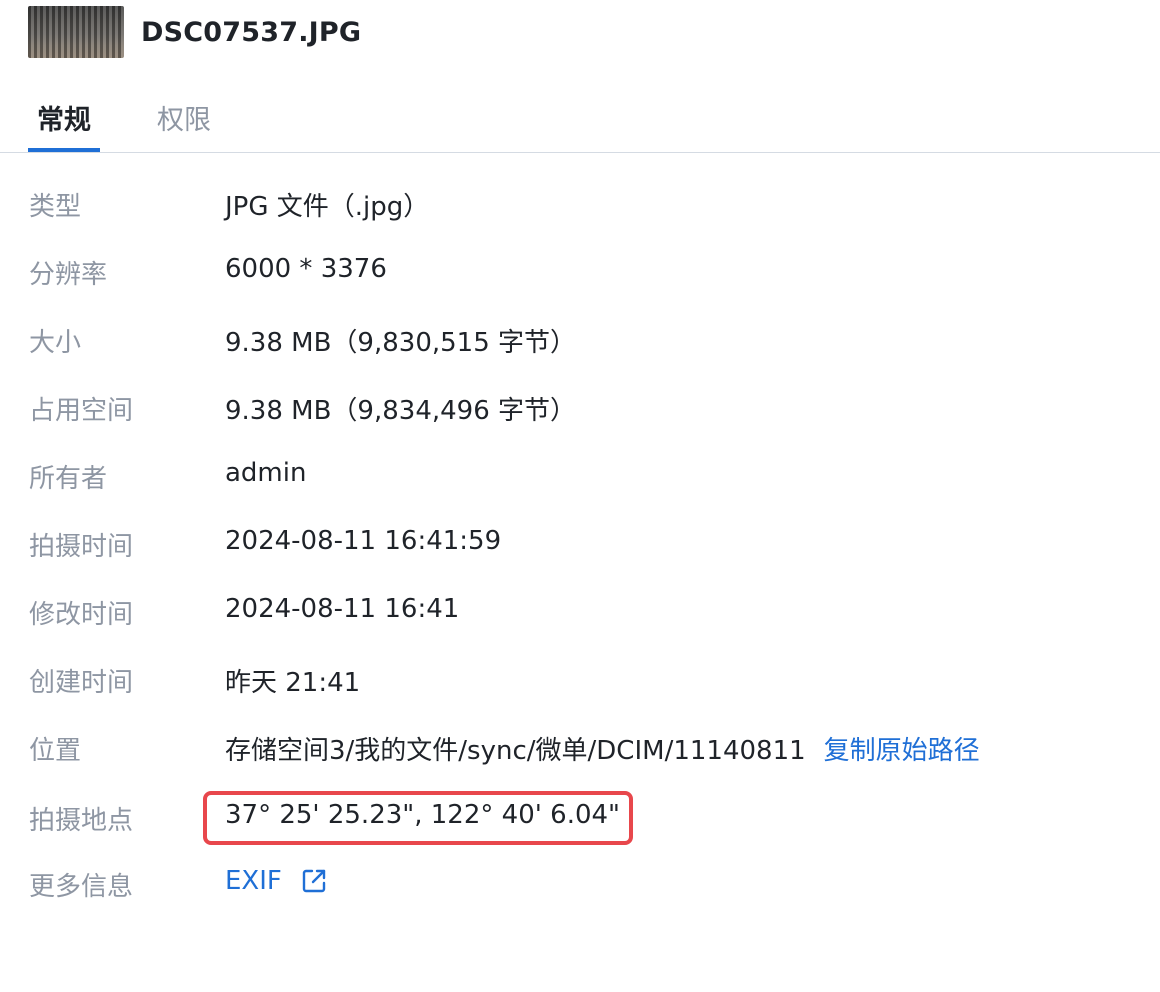  I want to click on active-tab-indicator, so click(64, 150).